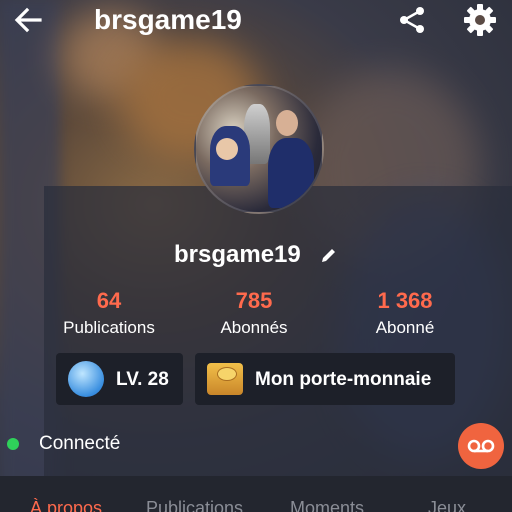 This screenshot has height=512, width=512. What do you see at coordinates (237, 254) in the screenshot?
I see `profile-username: brsgame19` at bounding box center [237, 254].